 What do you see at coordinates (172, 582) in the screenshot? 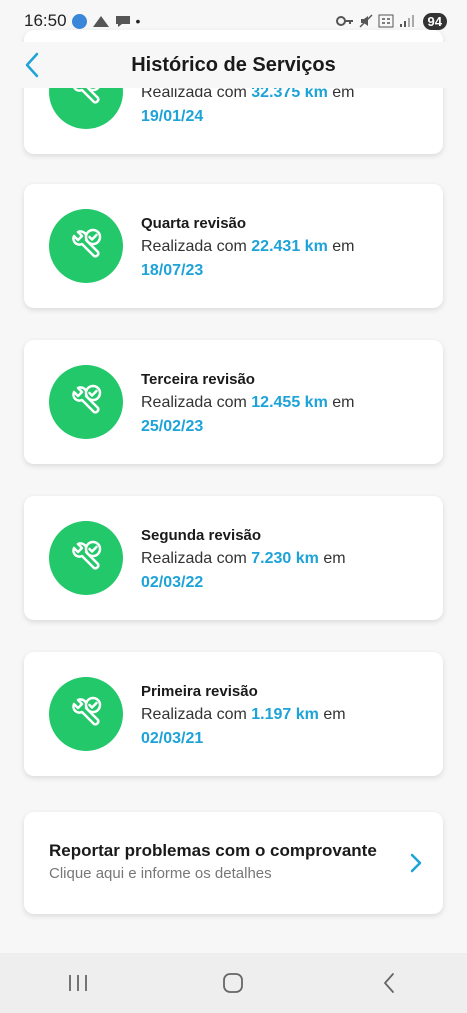
I see `service-date: 02/03/22` at bounding box center [172, 582].